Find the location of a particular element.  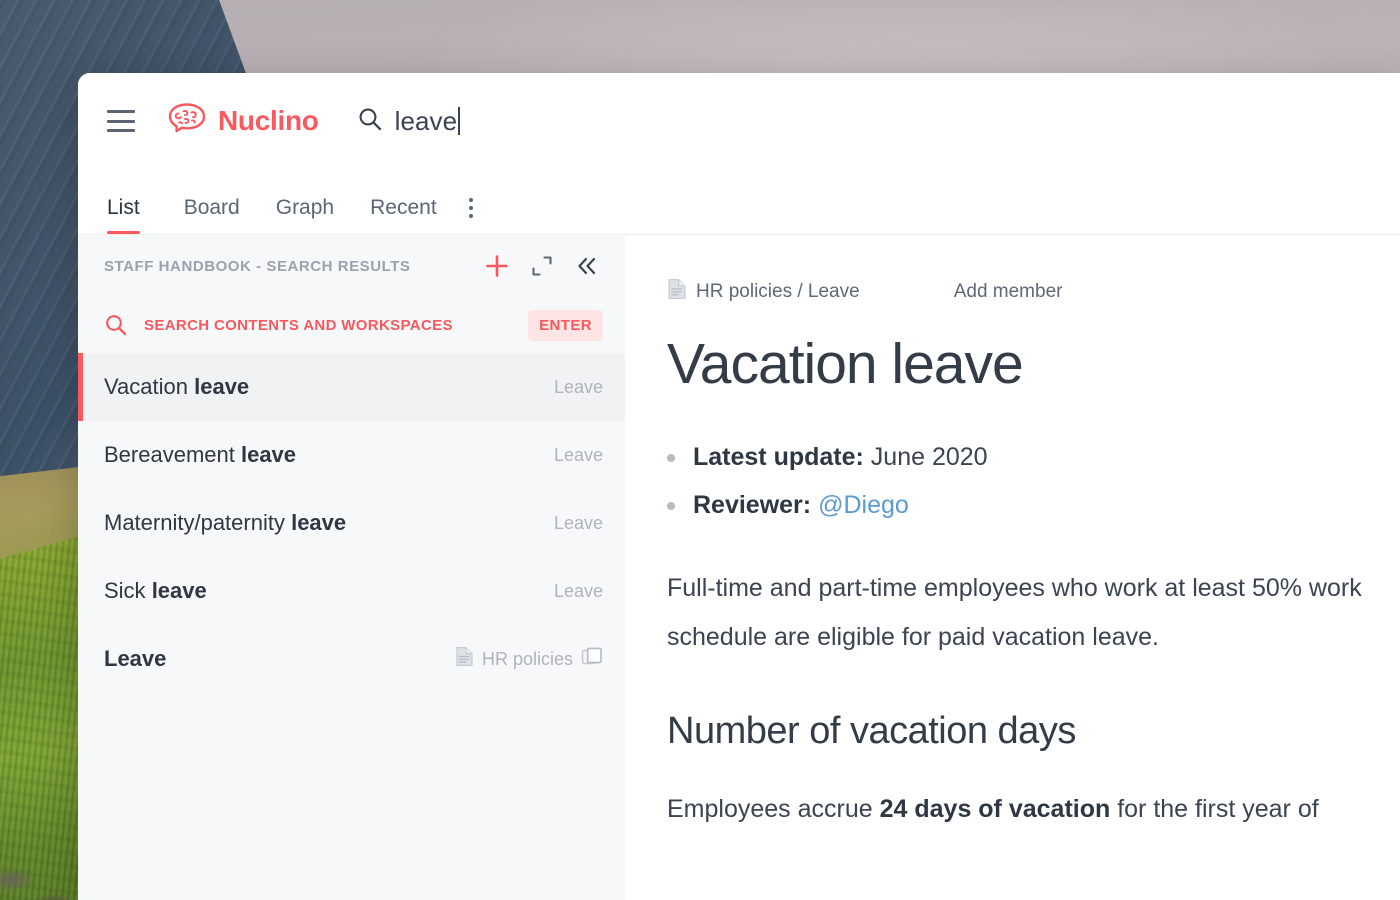

workspace-title: STAFF HANDBOOK - SEARCH RESULTS is located at coordinates (257, 266).